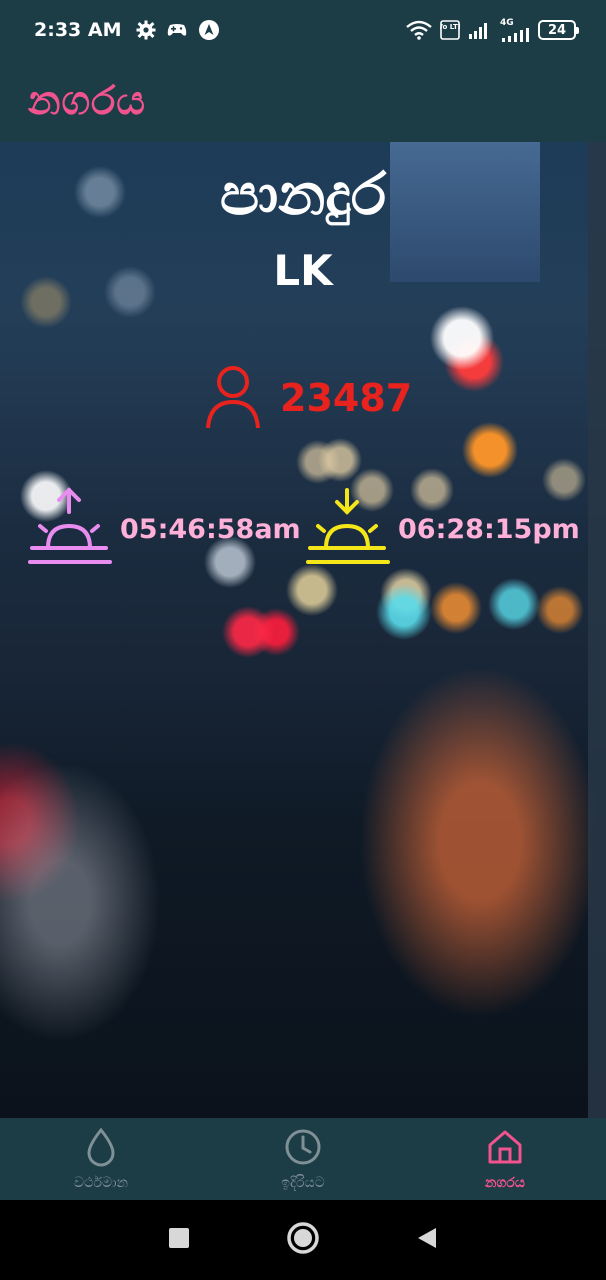 Image resolution: width=606 pixels, height=1280 pixels. What do you see at coordinates (179, 1240) in the screenshot?
I see `recents-icon` at bounding box center [179, 1240].